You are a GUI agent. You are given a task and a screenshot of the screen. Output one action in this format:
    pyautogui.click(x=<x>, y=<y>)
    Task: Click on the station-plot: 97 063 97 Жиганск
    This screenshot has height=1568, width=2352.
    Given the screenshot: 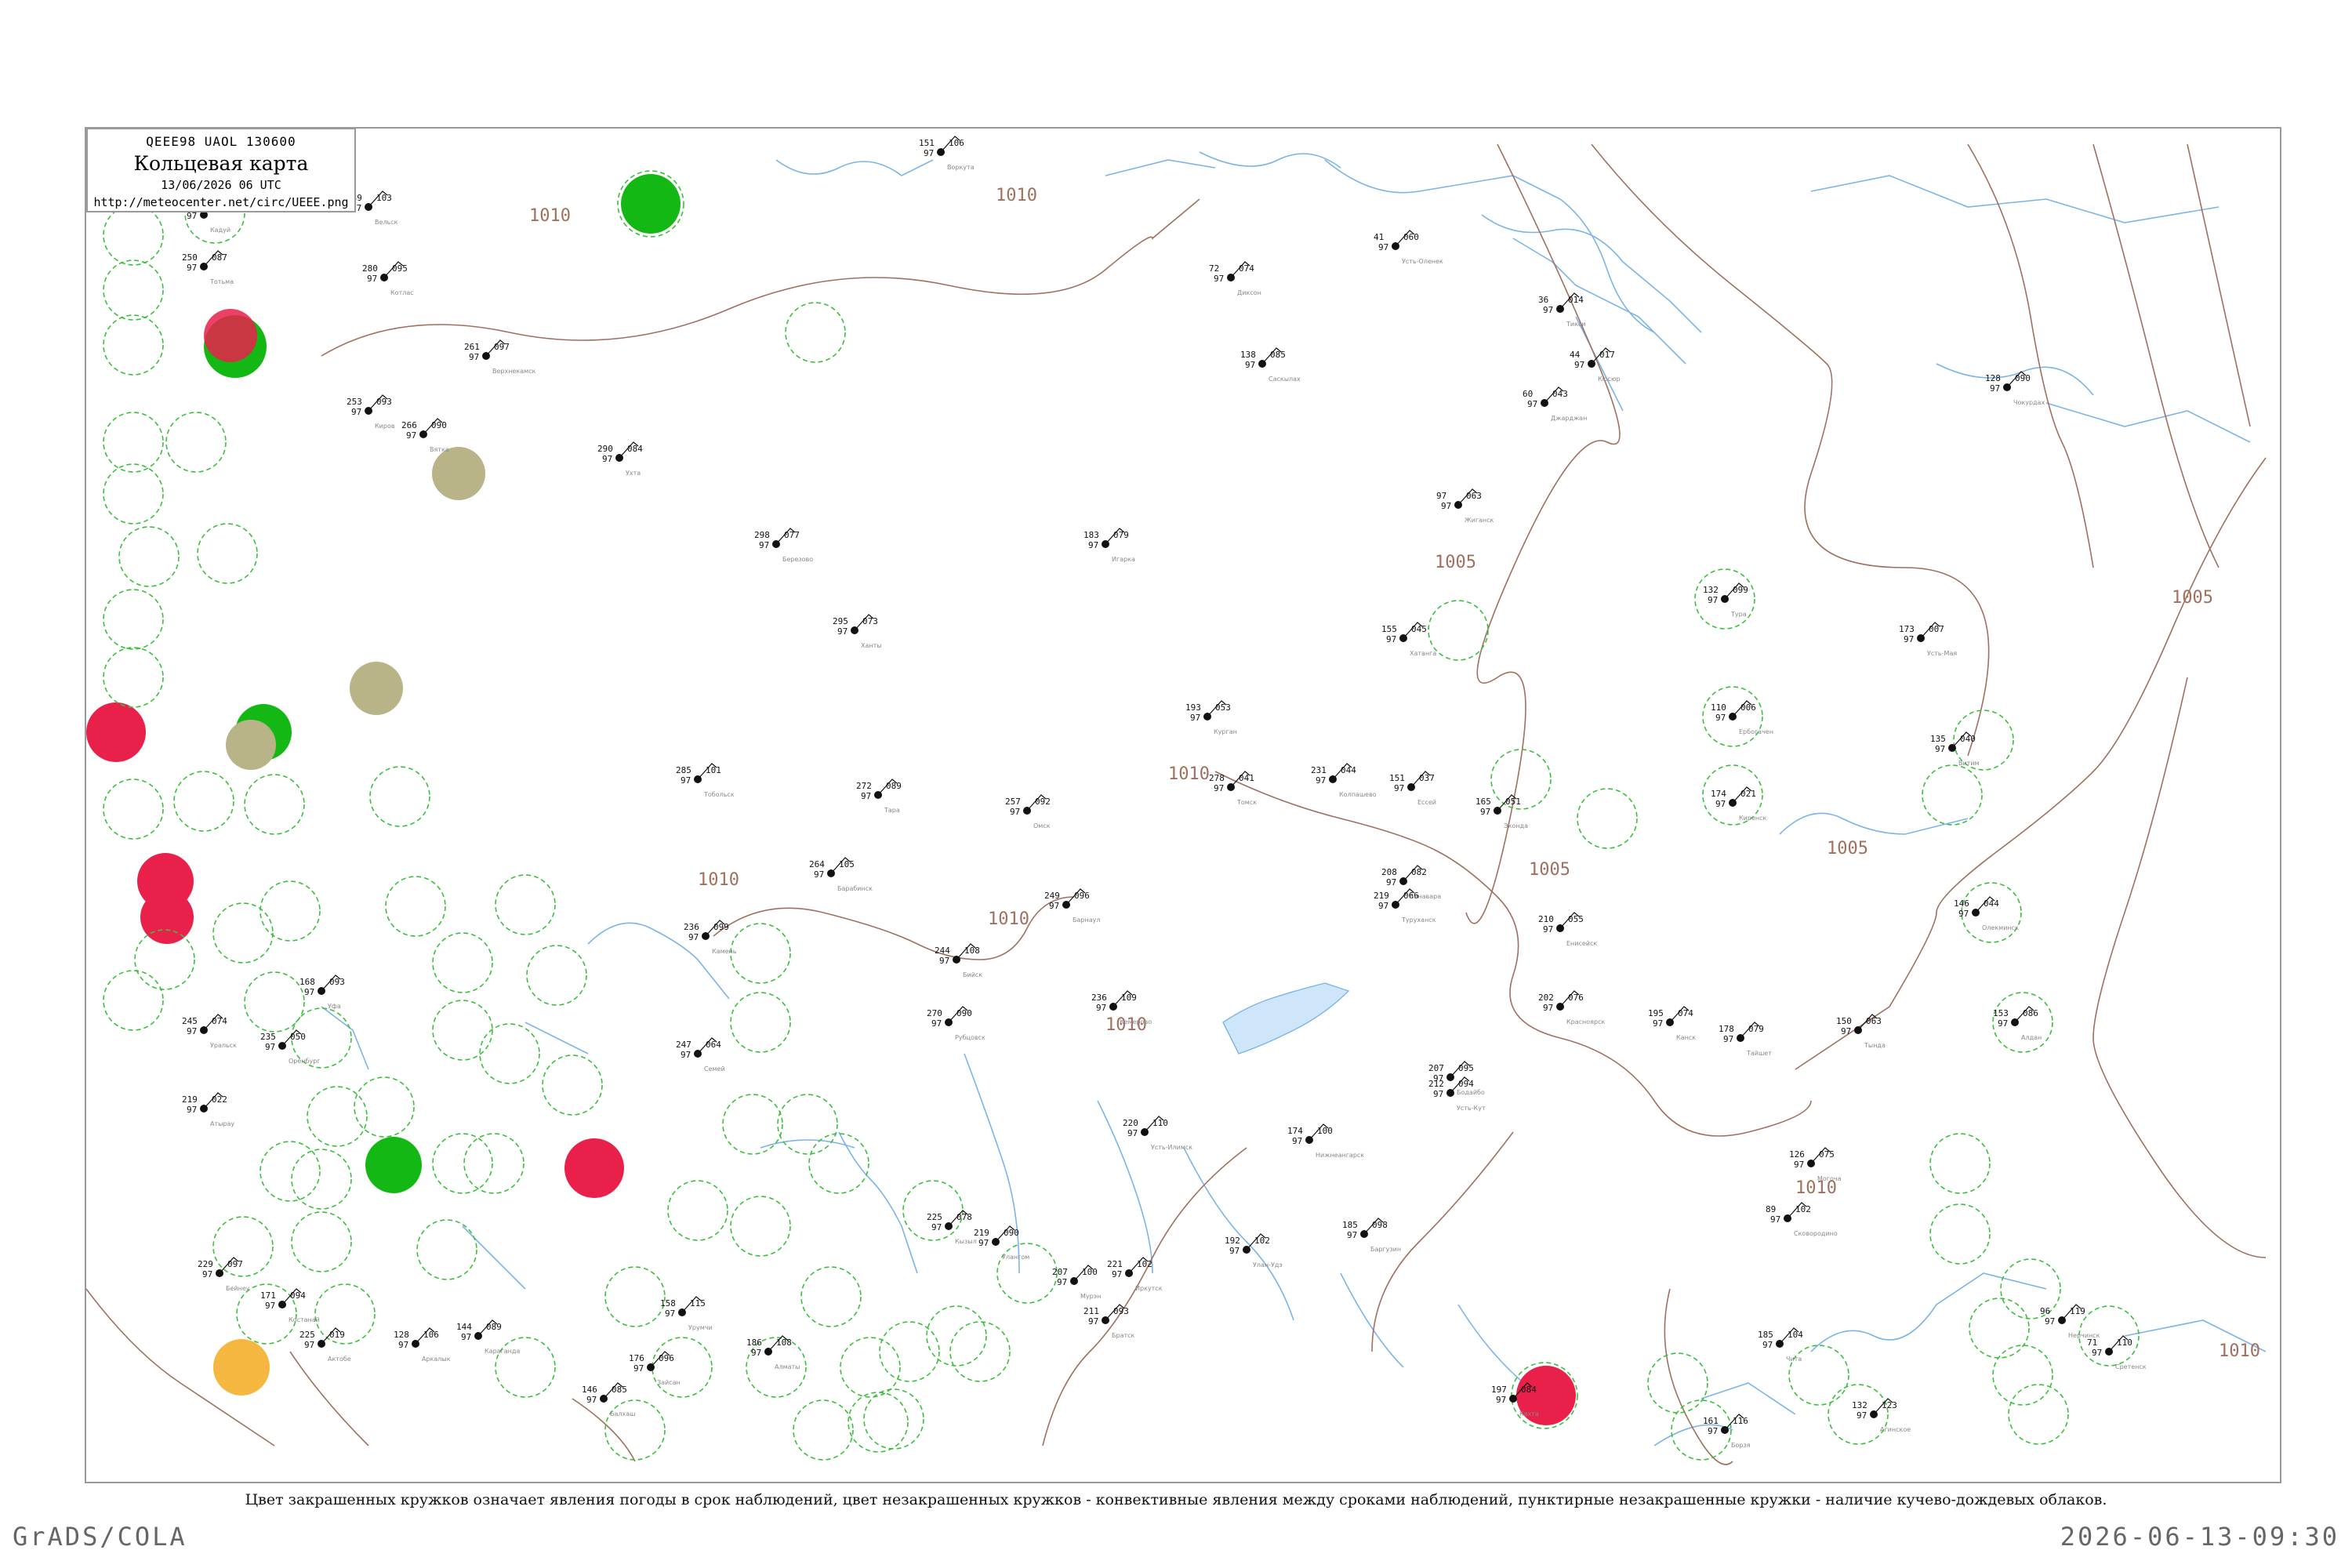 What is the action you would take?
    pyautogui.click(x=1465, y=506)
    